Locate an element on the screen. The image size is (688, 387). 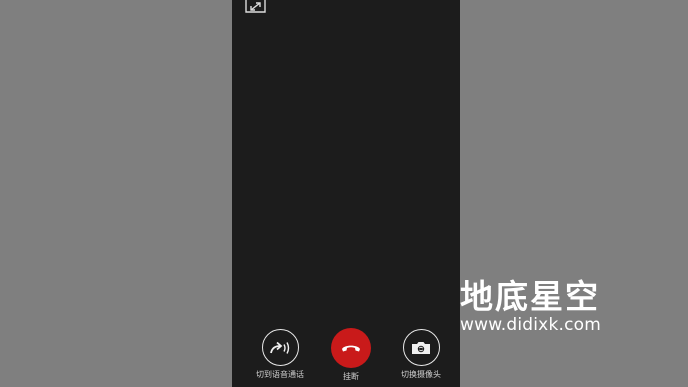
hangup-label: 挂断 is located at coordinates (351, 376).